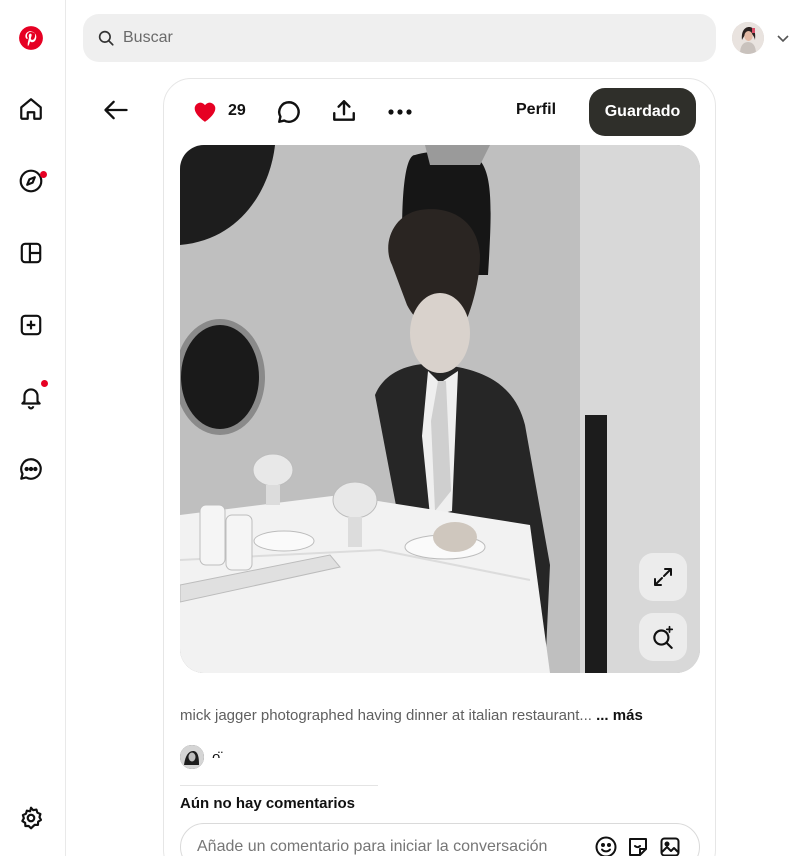 The width and height of the screenshot is (810, 856). What do you see at coordinates (619, 715) in the screenshot?
I see `more-link: ... más` at bounding box center [619, 715].